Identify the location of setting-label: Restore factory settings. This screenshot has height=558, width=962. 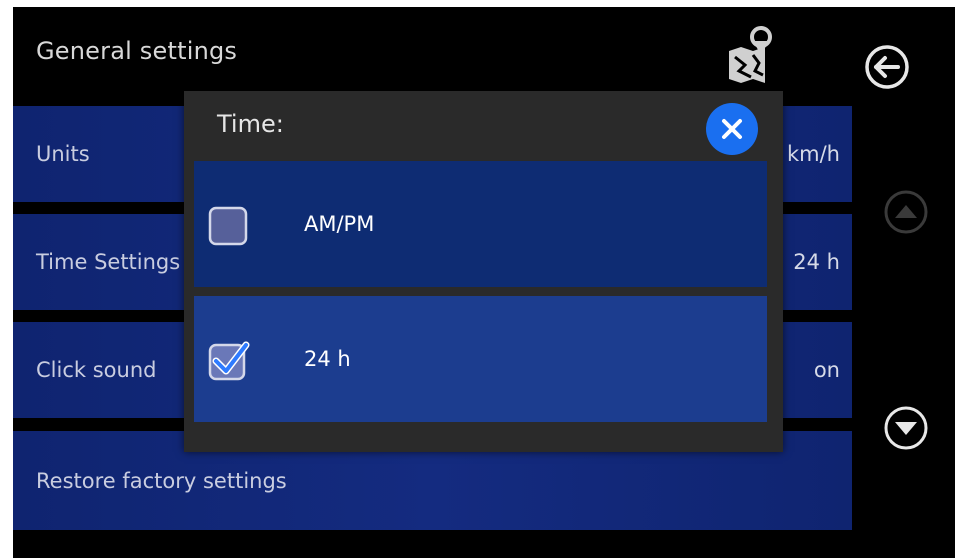
(161, 480).